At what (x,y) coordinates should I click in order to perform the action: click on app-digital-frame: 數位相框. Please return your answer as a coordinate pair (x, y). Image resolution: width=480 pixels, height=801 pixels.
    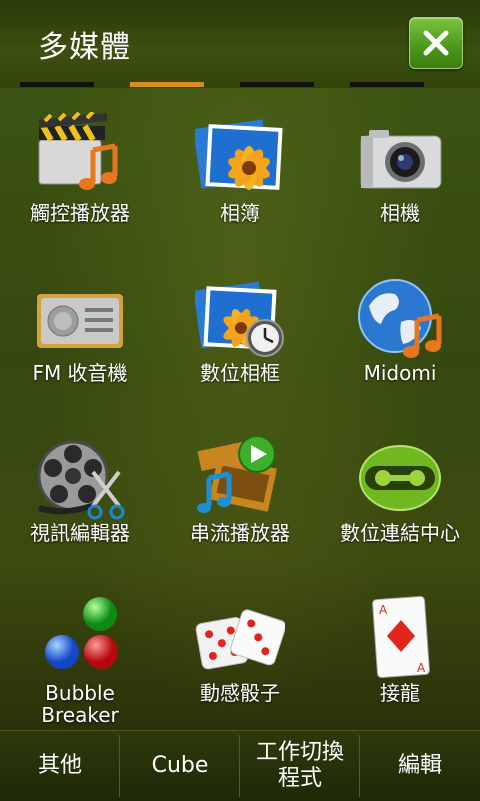
    Looking at the image, I should click on (240, 340).